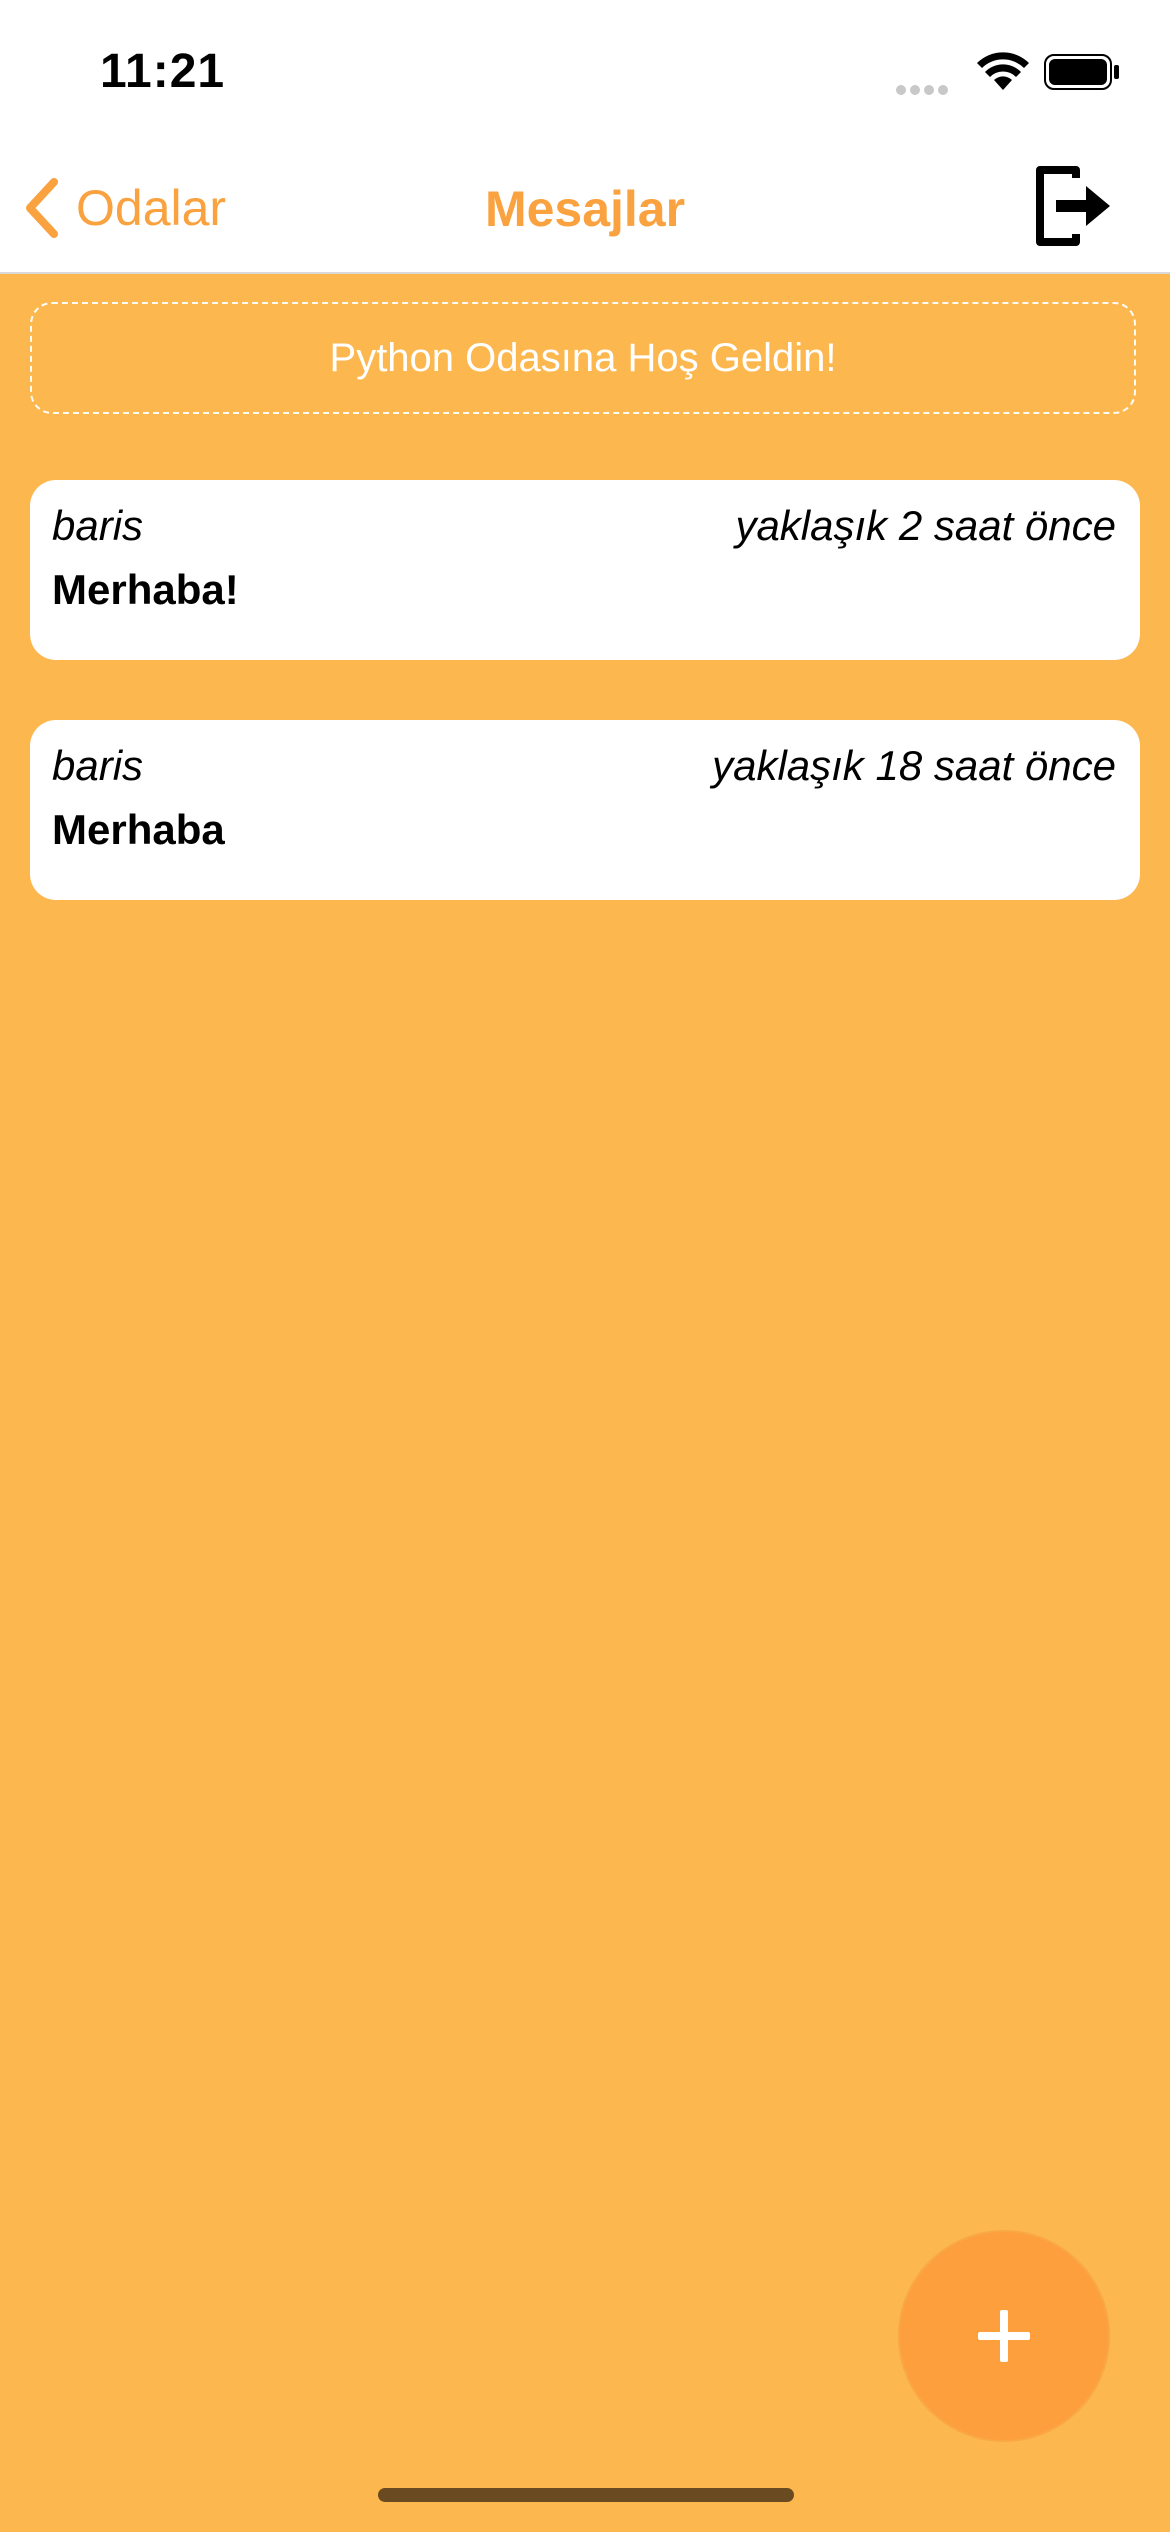 The image size is (1170, 2532). I want to click on logout-button, so click(1074, 206).